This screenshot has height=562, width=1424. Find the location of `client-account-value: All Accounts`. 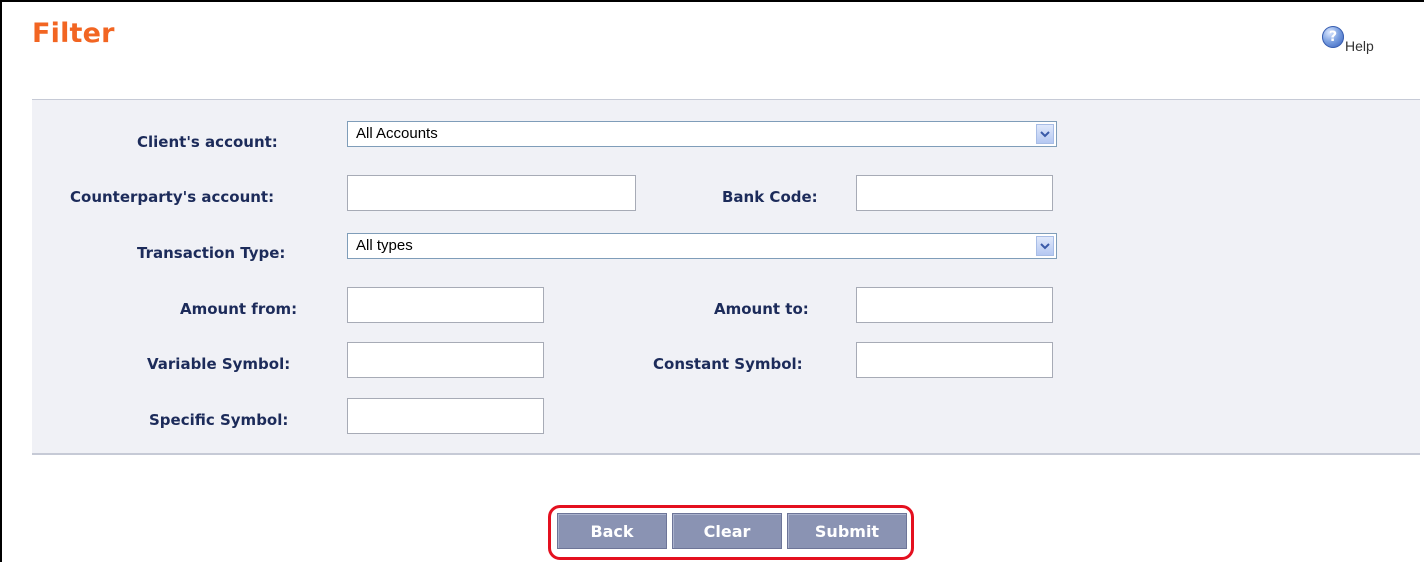

client-account-value: All Accounts is located at coordinates (397, 133).